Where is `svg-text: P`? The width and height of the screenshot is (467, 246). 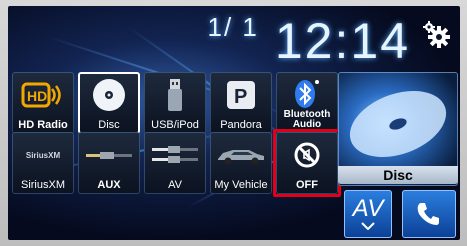 svg-text: P is located at coordinates (240, 97).